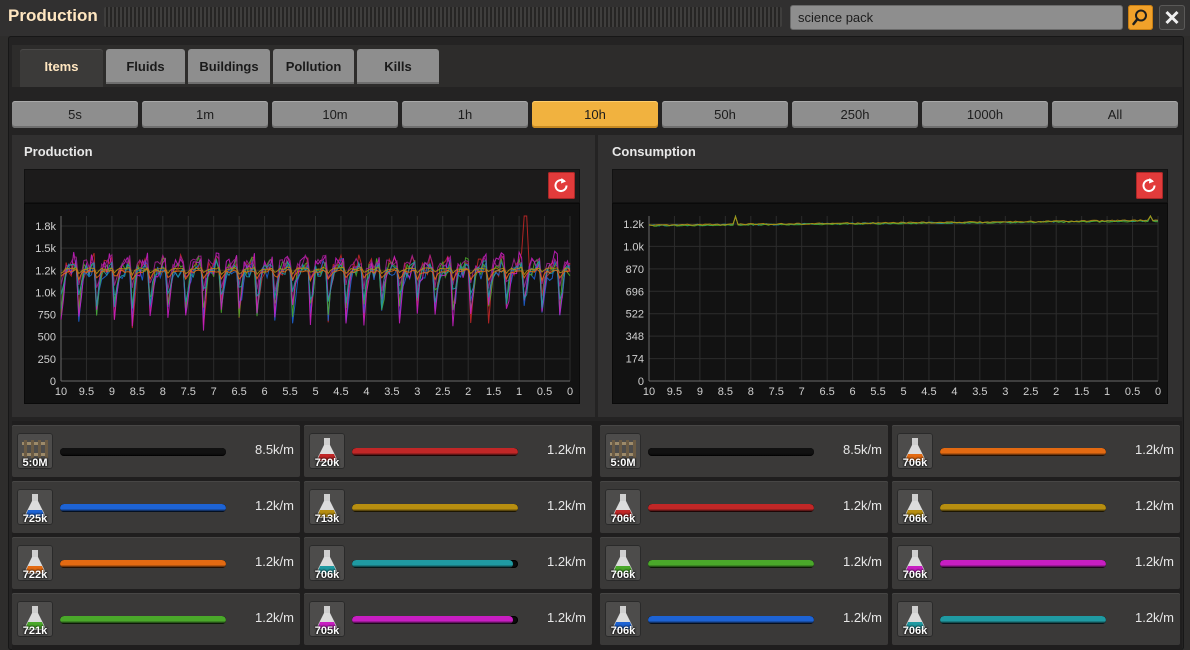 Image resolution: width=1190 pixels, height=650 pixels. I want to click on production-item-row: 721k 1.2k/m, so click(156, 619).